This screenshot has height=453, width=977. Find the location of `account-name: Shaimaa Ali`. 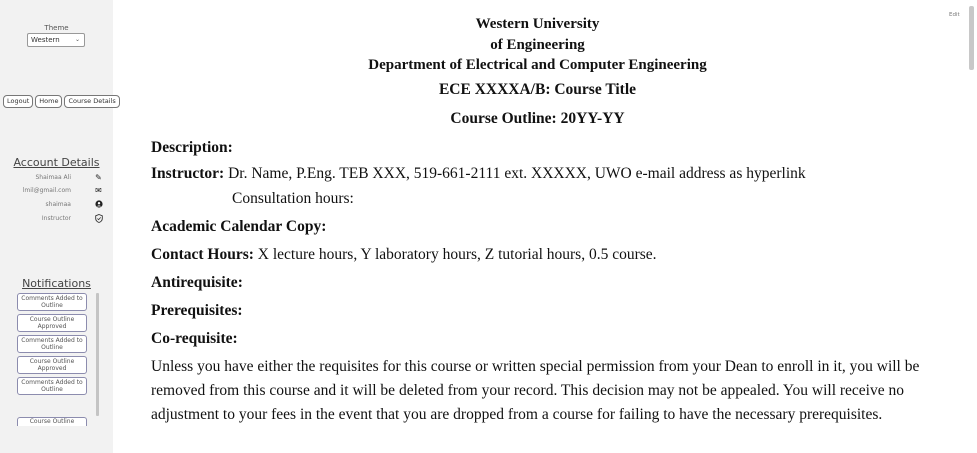

account-name: Shaimaa Ali is located at coordinates (53, 177).